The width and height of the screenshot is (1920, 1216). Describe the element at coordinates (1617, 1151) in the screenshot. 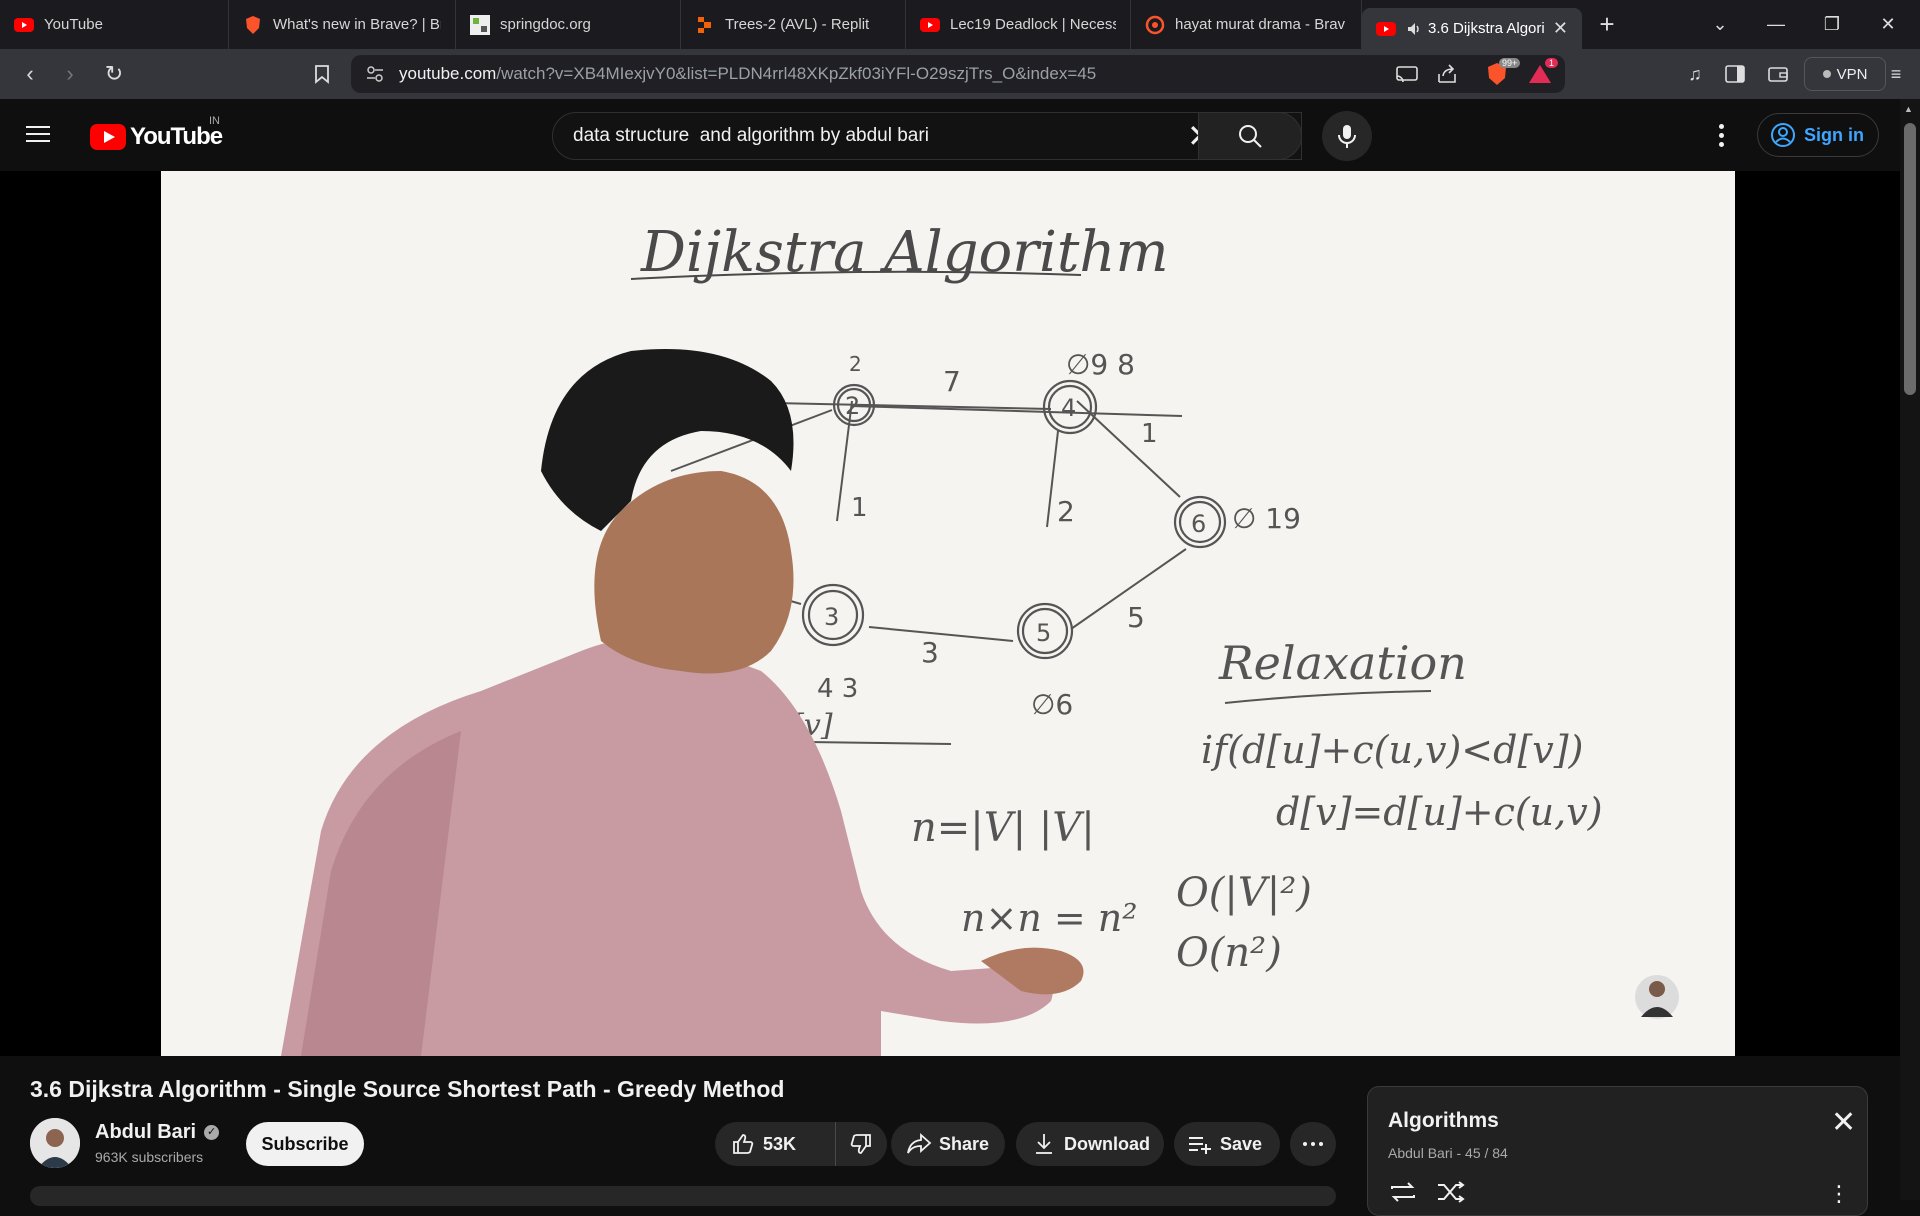

I see `playlist-panel: Algorithms Abdul Bari - 45 / 84 ✕ ⋮` at that location.